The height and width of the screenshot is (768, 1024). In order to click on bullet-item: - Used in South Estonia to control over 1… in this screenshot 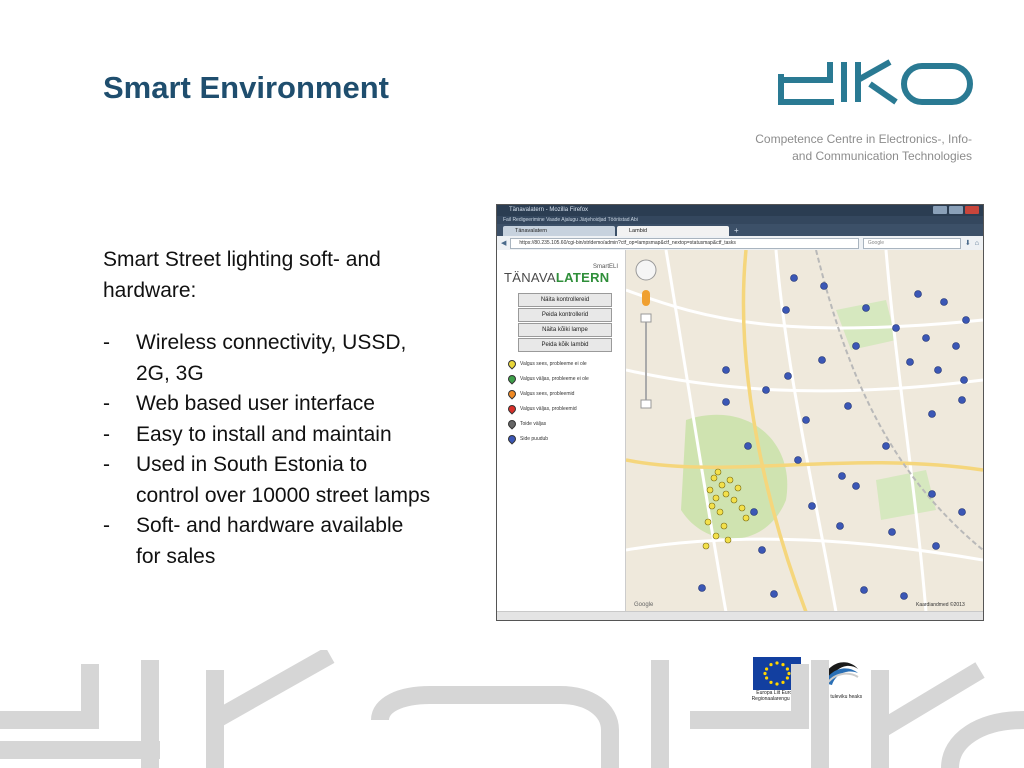, I will do `click(267, 480)`.